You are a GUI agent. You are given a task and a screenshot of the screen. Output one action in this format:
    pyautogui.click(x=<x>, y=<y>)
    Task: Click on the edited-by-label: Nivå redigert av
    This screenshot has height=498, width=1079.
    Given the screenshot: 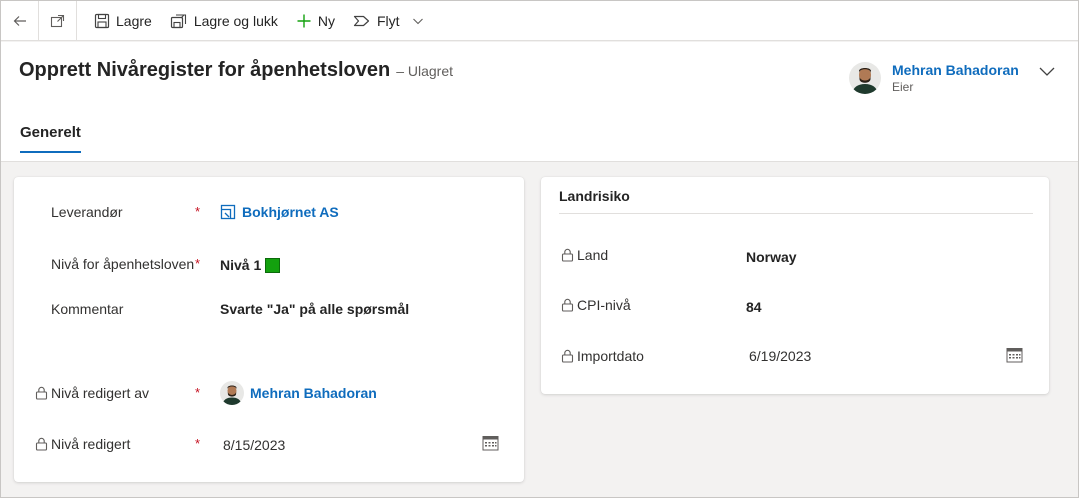 What is the action you would take?
    pyautogui.click(x=100, y=393)
    